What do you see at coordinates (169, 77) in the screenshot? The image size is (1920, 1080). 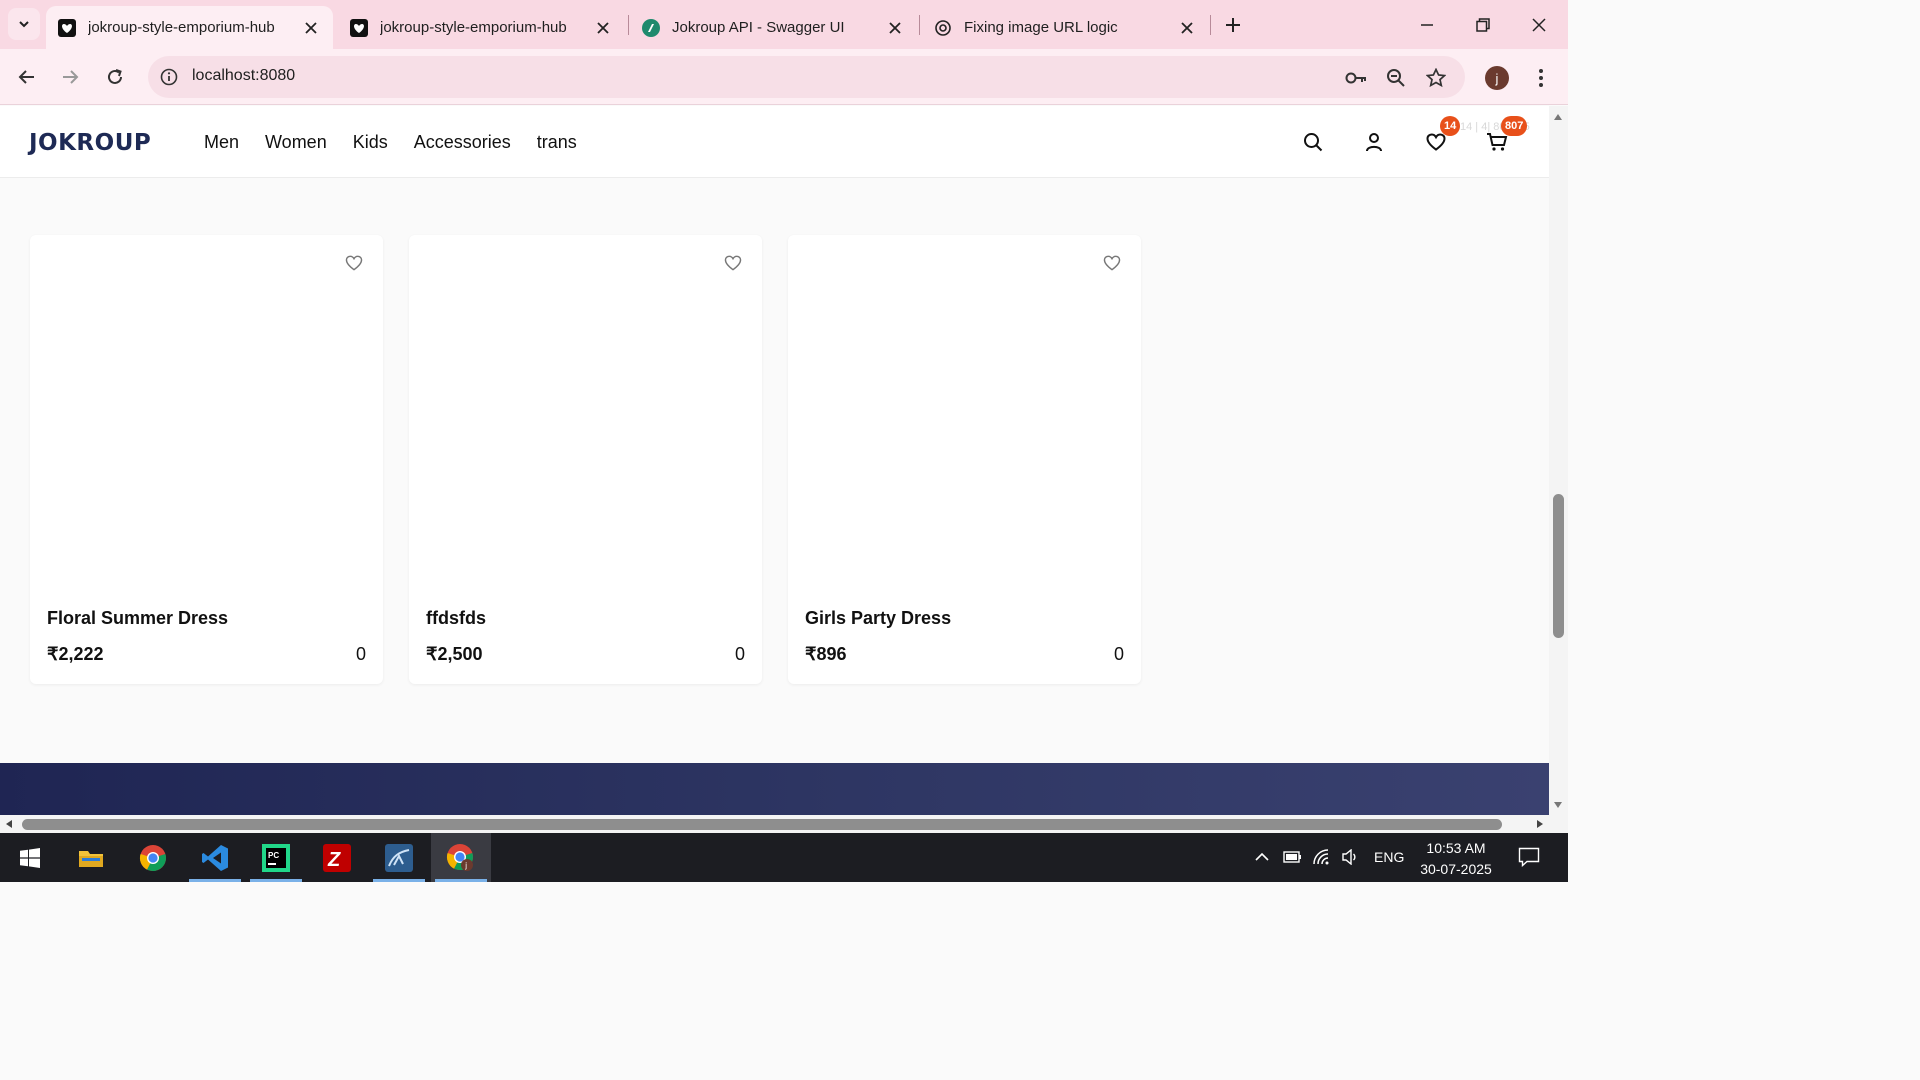 I see `site-info-icon` at bounding box center [169, 77].